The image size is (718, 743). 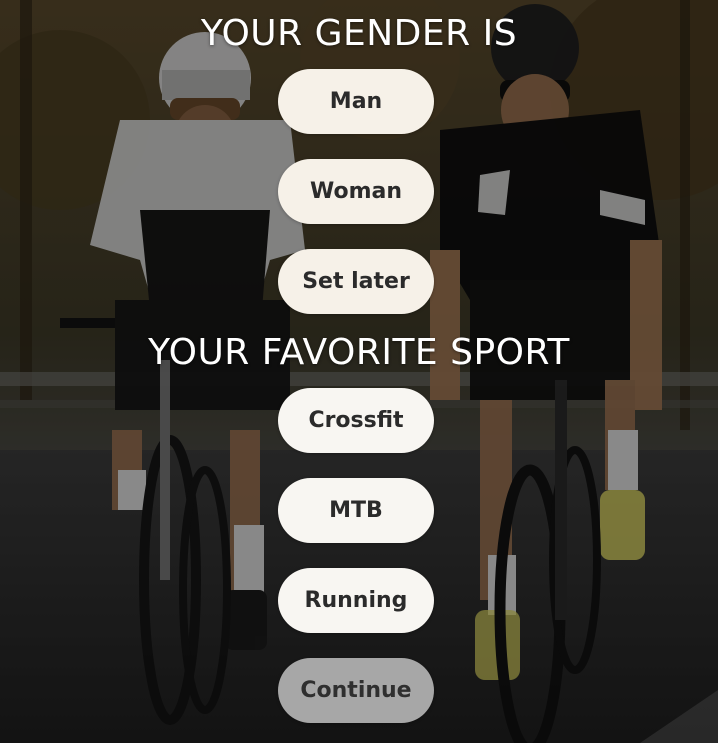 I want to click on sport-option-crossfit: Crossfit, so click(x=356, y=420).